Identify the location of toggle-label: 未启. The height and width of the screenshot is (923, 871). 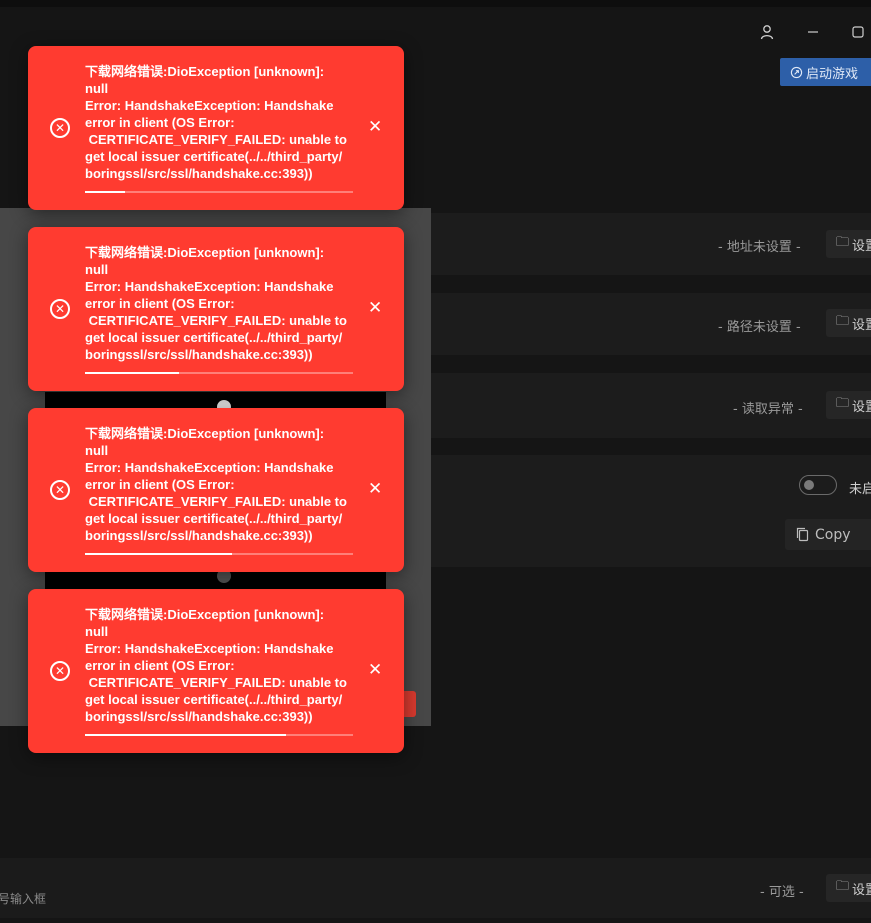
(860, 489).